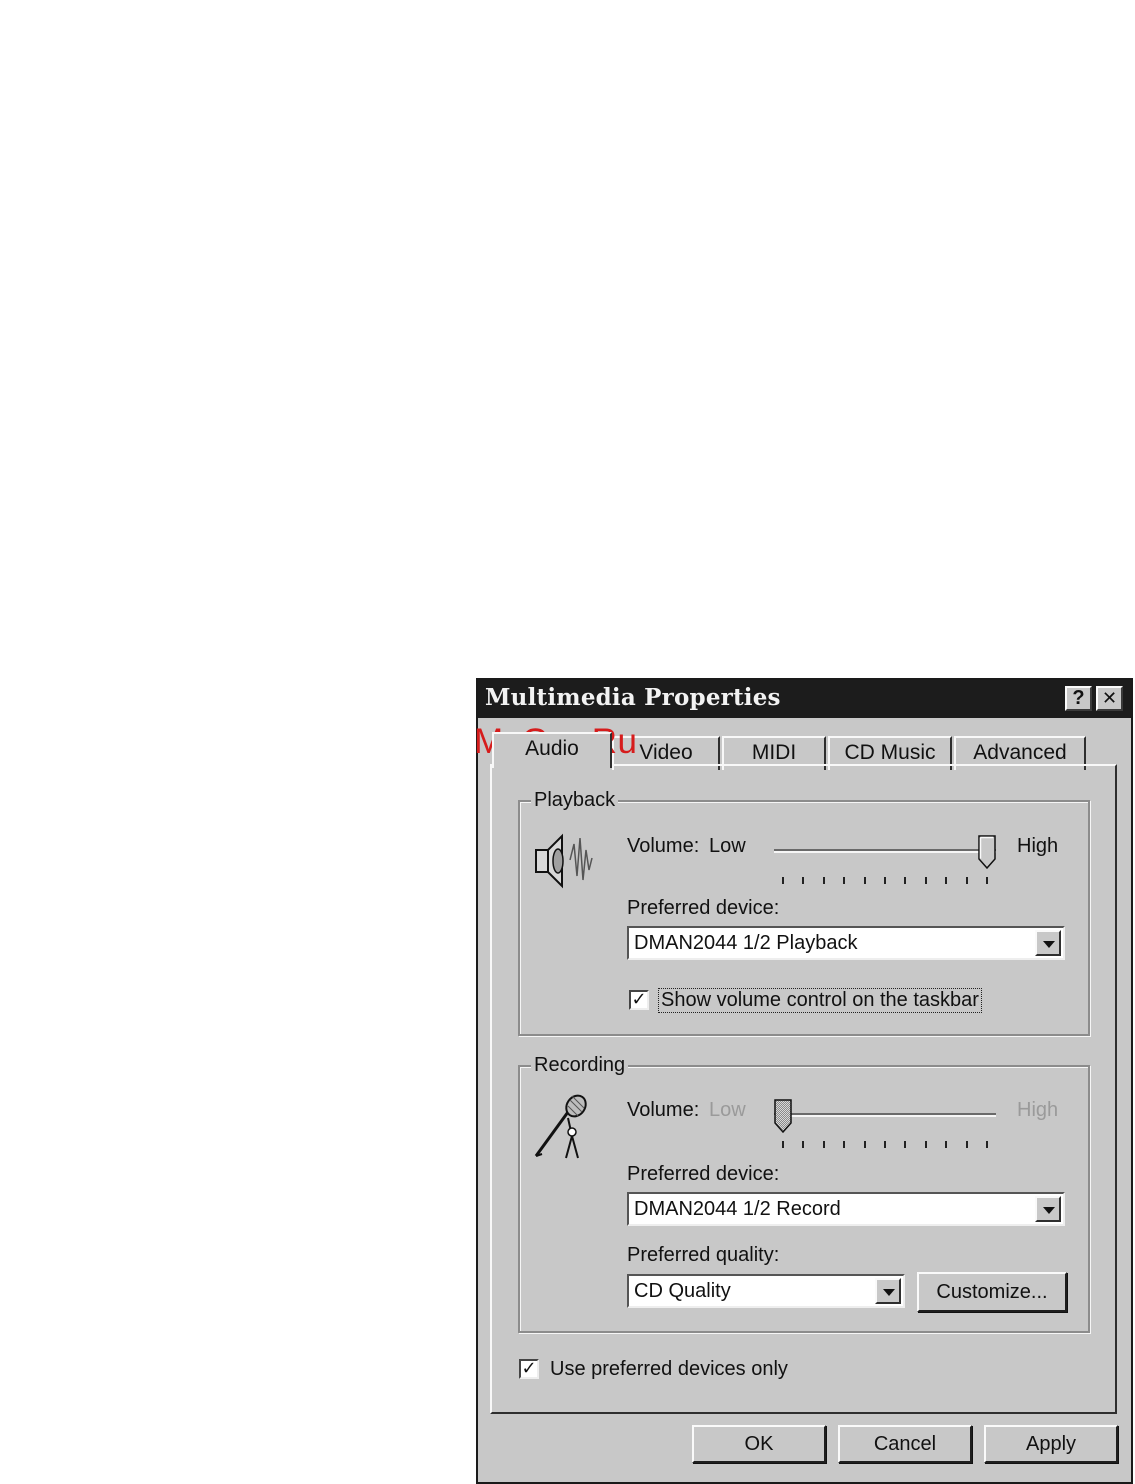 This screenshot has width=1135, height=1484. I want to click on tab-audio: Audio, so click(552, 750).